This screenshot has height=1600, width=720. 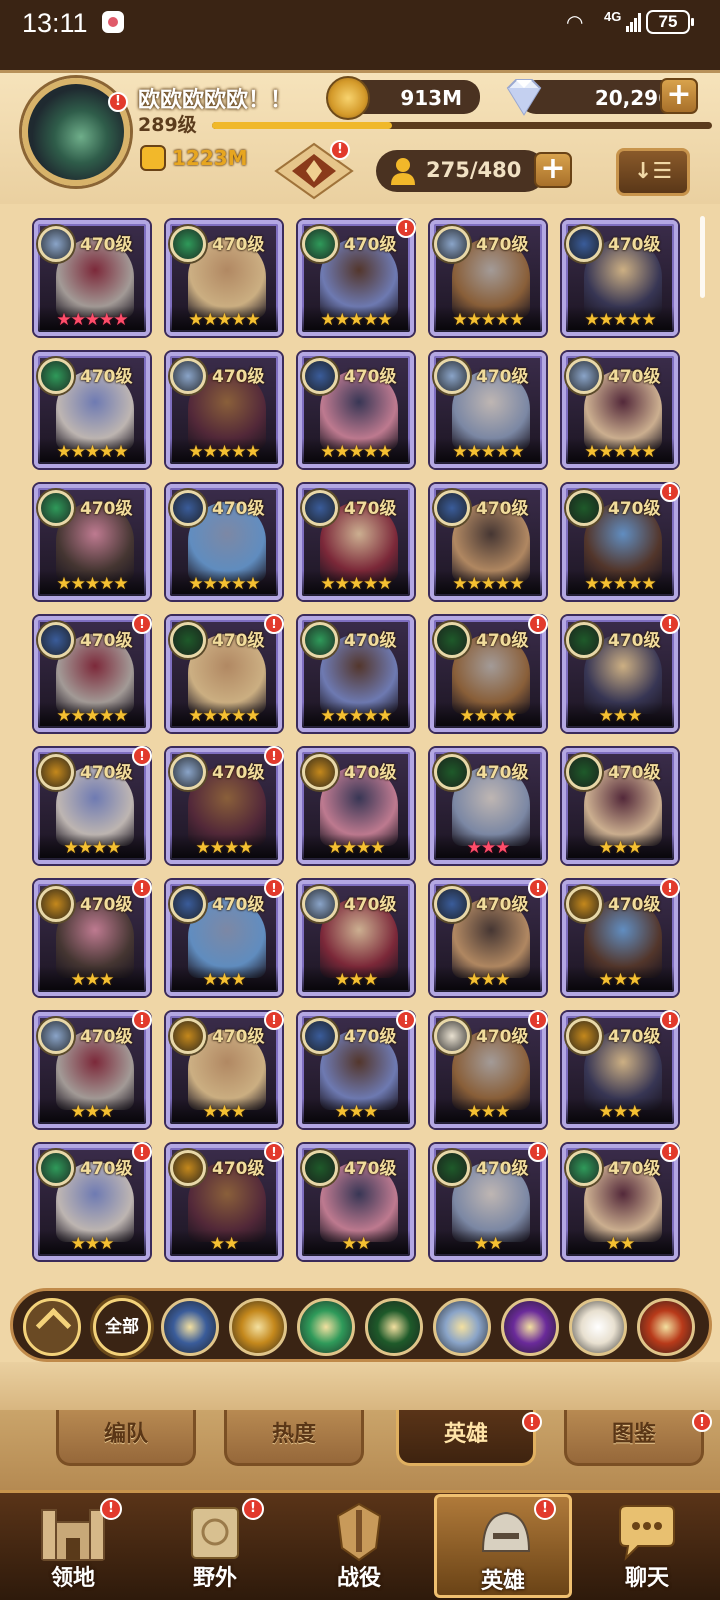 I want to click on filter-celestial-icon, so click(x=462, y=1327).